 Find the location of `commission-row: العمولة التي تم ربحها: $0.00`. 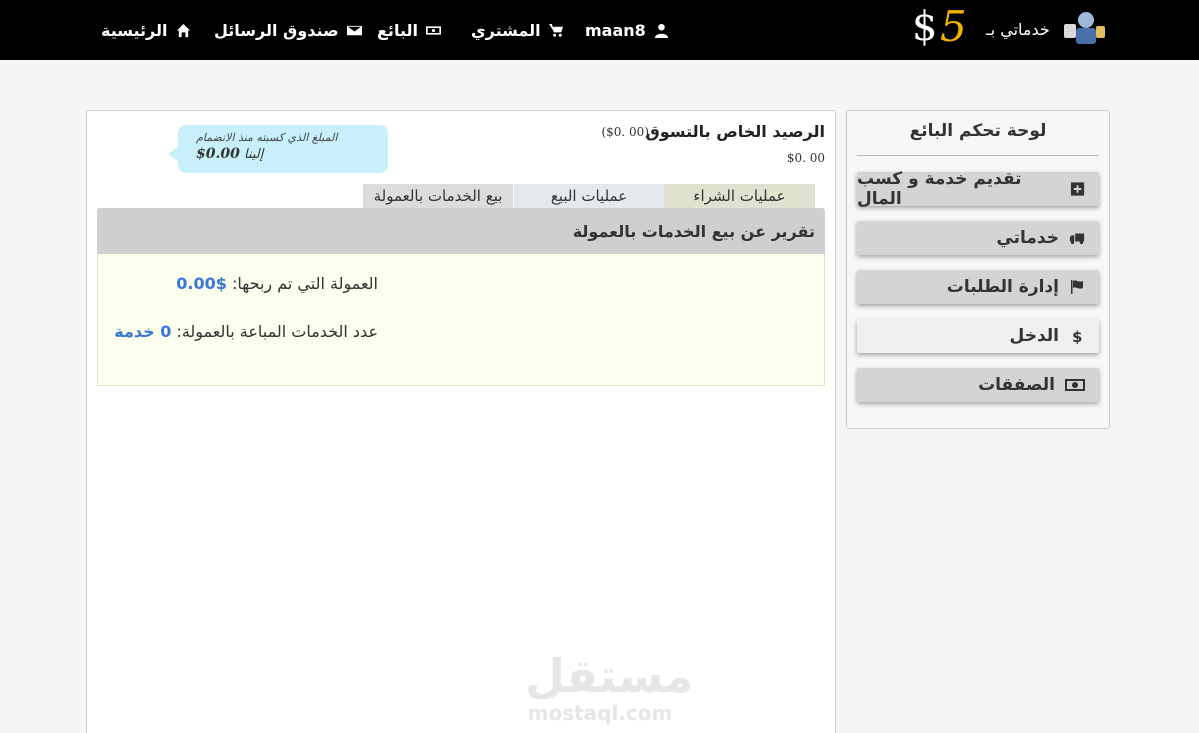

commission-row: العمولة التي تم ربحها: $0.00 is located at coordinates (277, 283).